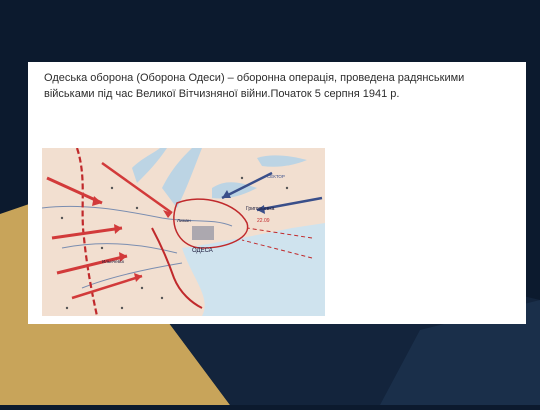 This screenshot has height=410, width=540. What do you see at coordinates (276, 176) in the screenshot?
I see `map-sector-label: СЕКТОР` at bounding box center [276, 176].